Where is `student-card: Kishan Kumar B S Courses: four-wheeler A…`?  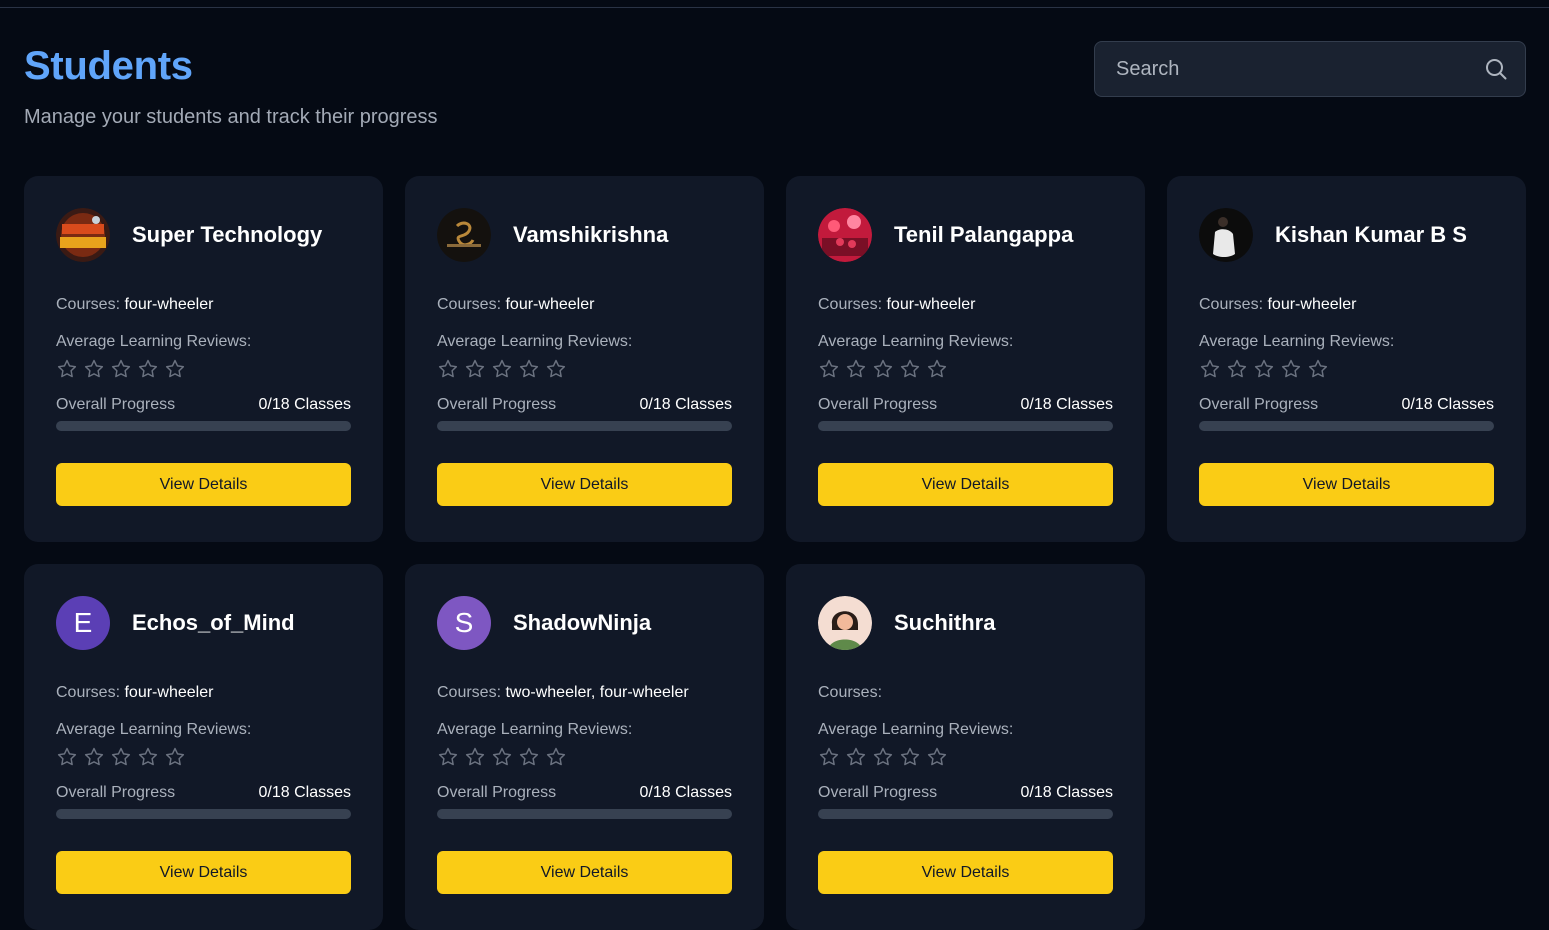
student-card: Kishan Kumar B S Courses: four-wheeler A… is located at coordinates (1346, 359).